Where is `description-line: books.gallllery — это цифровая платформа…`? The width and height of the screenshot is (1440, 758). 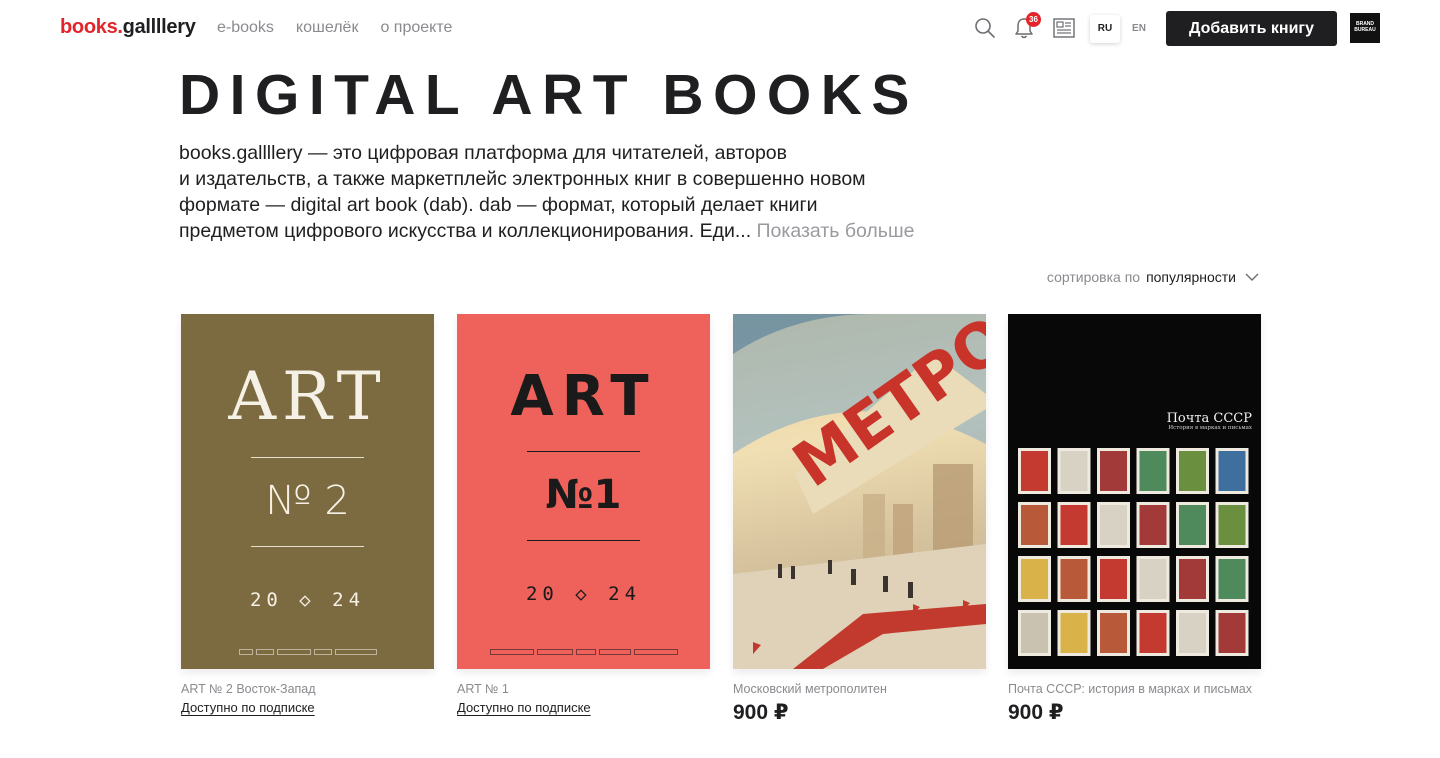 description-line: books.gallllery — это цифровая платформа… is located at coordinates (483, 153).